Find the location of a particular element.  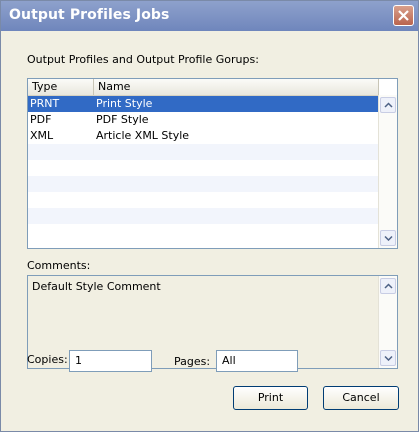

column-header-name: Name is located at coordinates (236, 87).